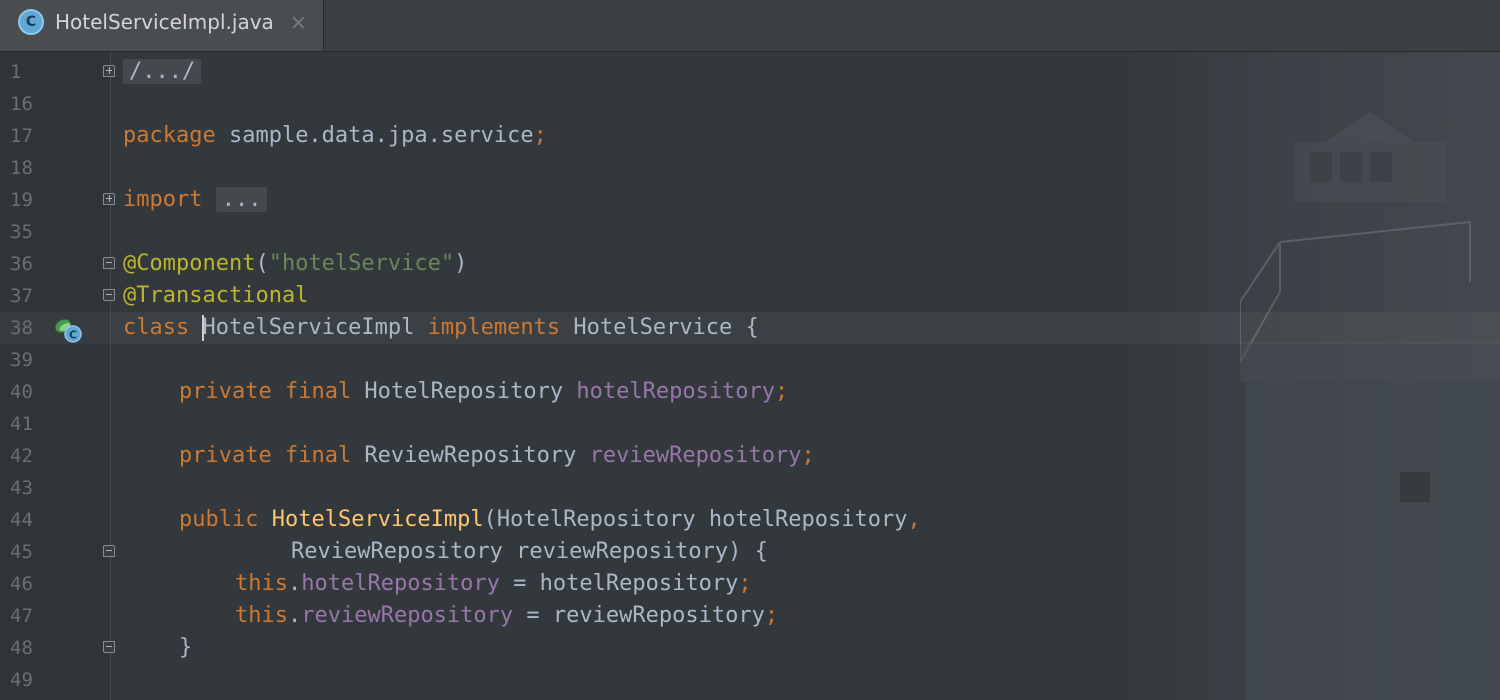 This screenshot has height=700, width=1500. I want to click on line-number: 43, so click(21, 488).